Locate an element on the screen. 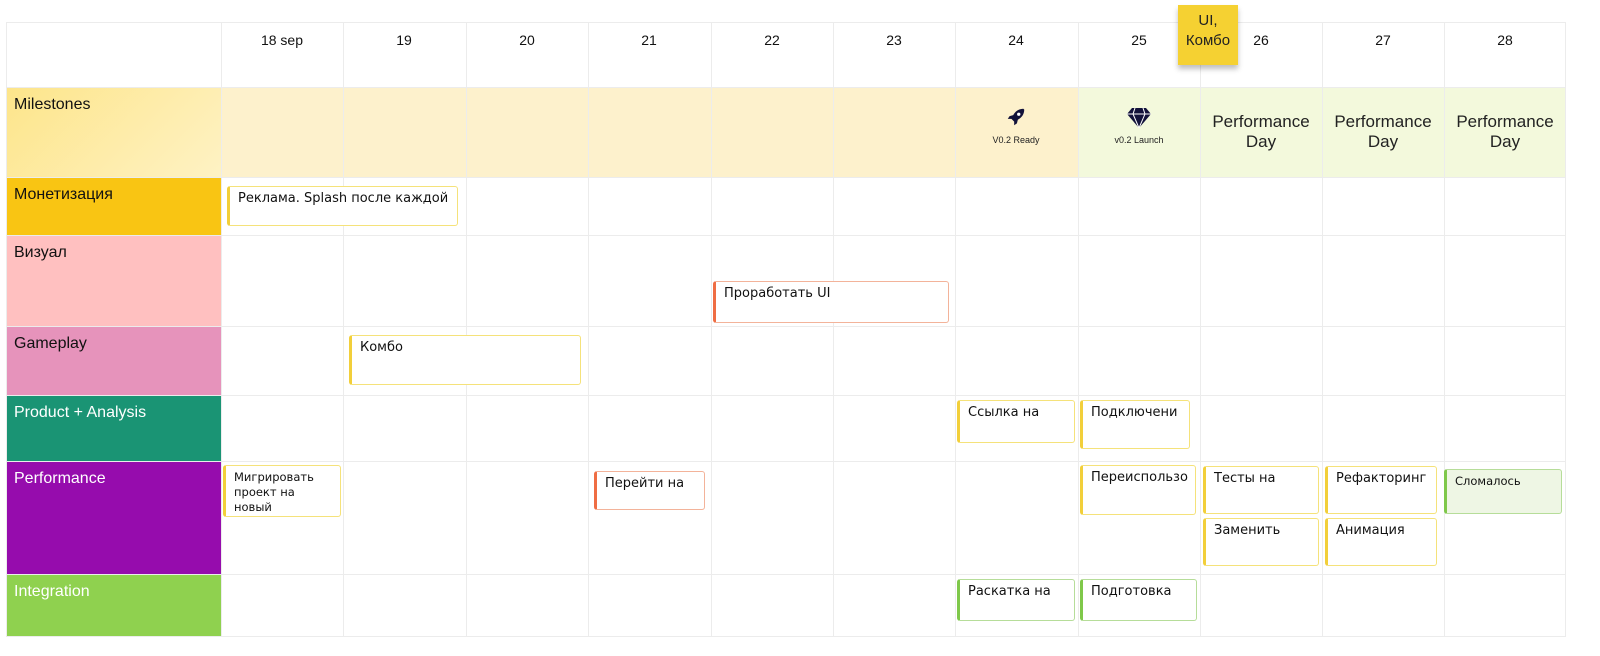 This screenshot has width=1600, height=656. card-animaciya: Анимация is located at coordinates (1381, 542).